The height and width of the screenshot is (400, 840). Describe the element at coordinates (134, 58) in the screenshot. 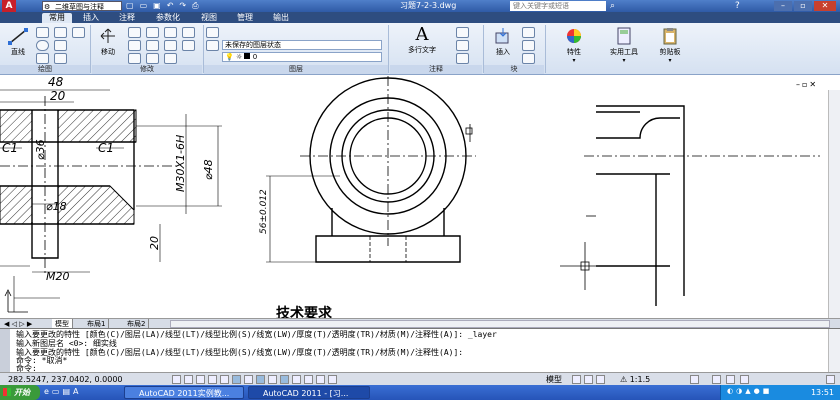

I see `stretch-icon` at that location.